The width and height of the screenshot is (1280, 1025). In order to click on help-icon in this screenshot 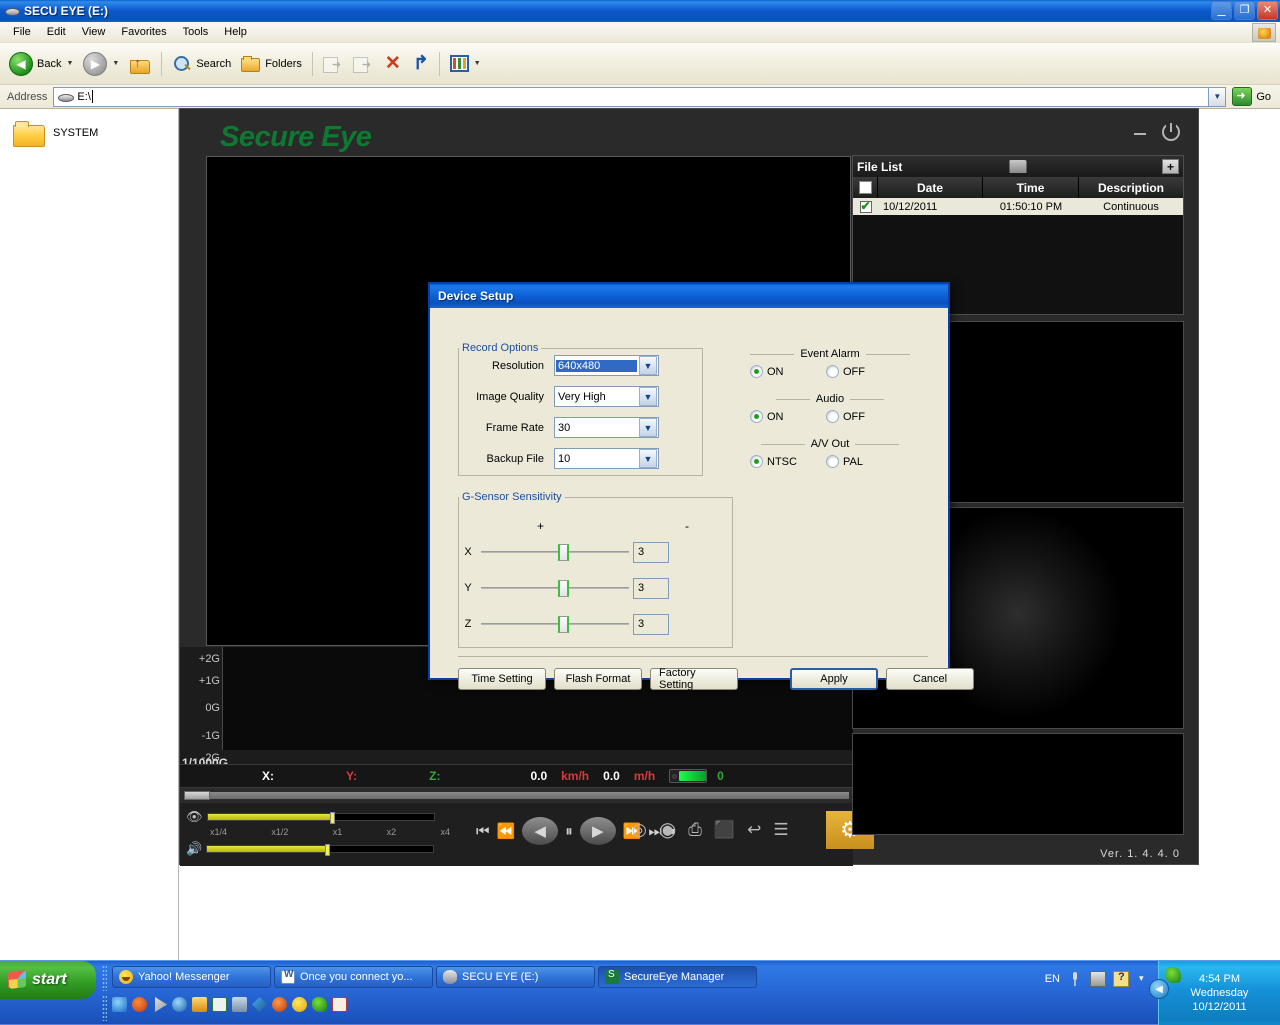, I will do `click(1121, 979)`.